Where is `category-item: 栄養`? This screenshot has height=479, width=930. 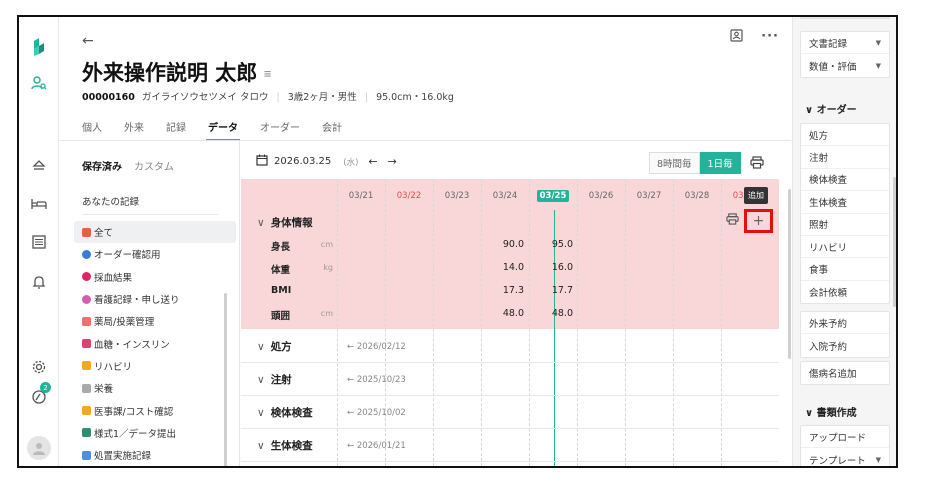
category-item: 栄養 is located at coordinates (155, 388).